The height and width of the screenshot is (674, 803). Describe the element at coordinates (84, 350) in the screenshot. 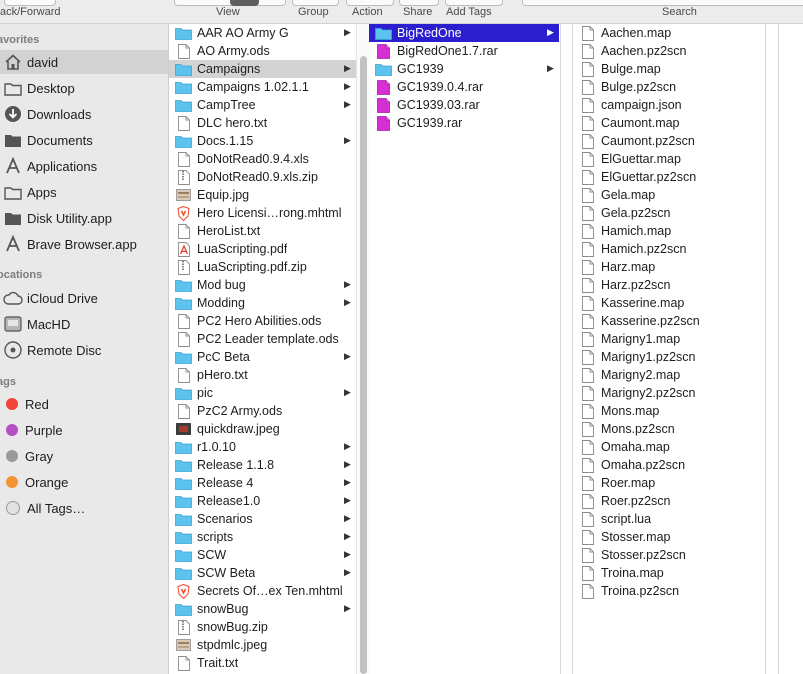

I see `sidebar-item-remote-disc: Remote Disc` at that location.